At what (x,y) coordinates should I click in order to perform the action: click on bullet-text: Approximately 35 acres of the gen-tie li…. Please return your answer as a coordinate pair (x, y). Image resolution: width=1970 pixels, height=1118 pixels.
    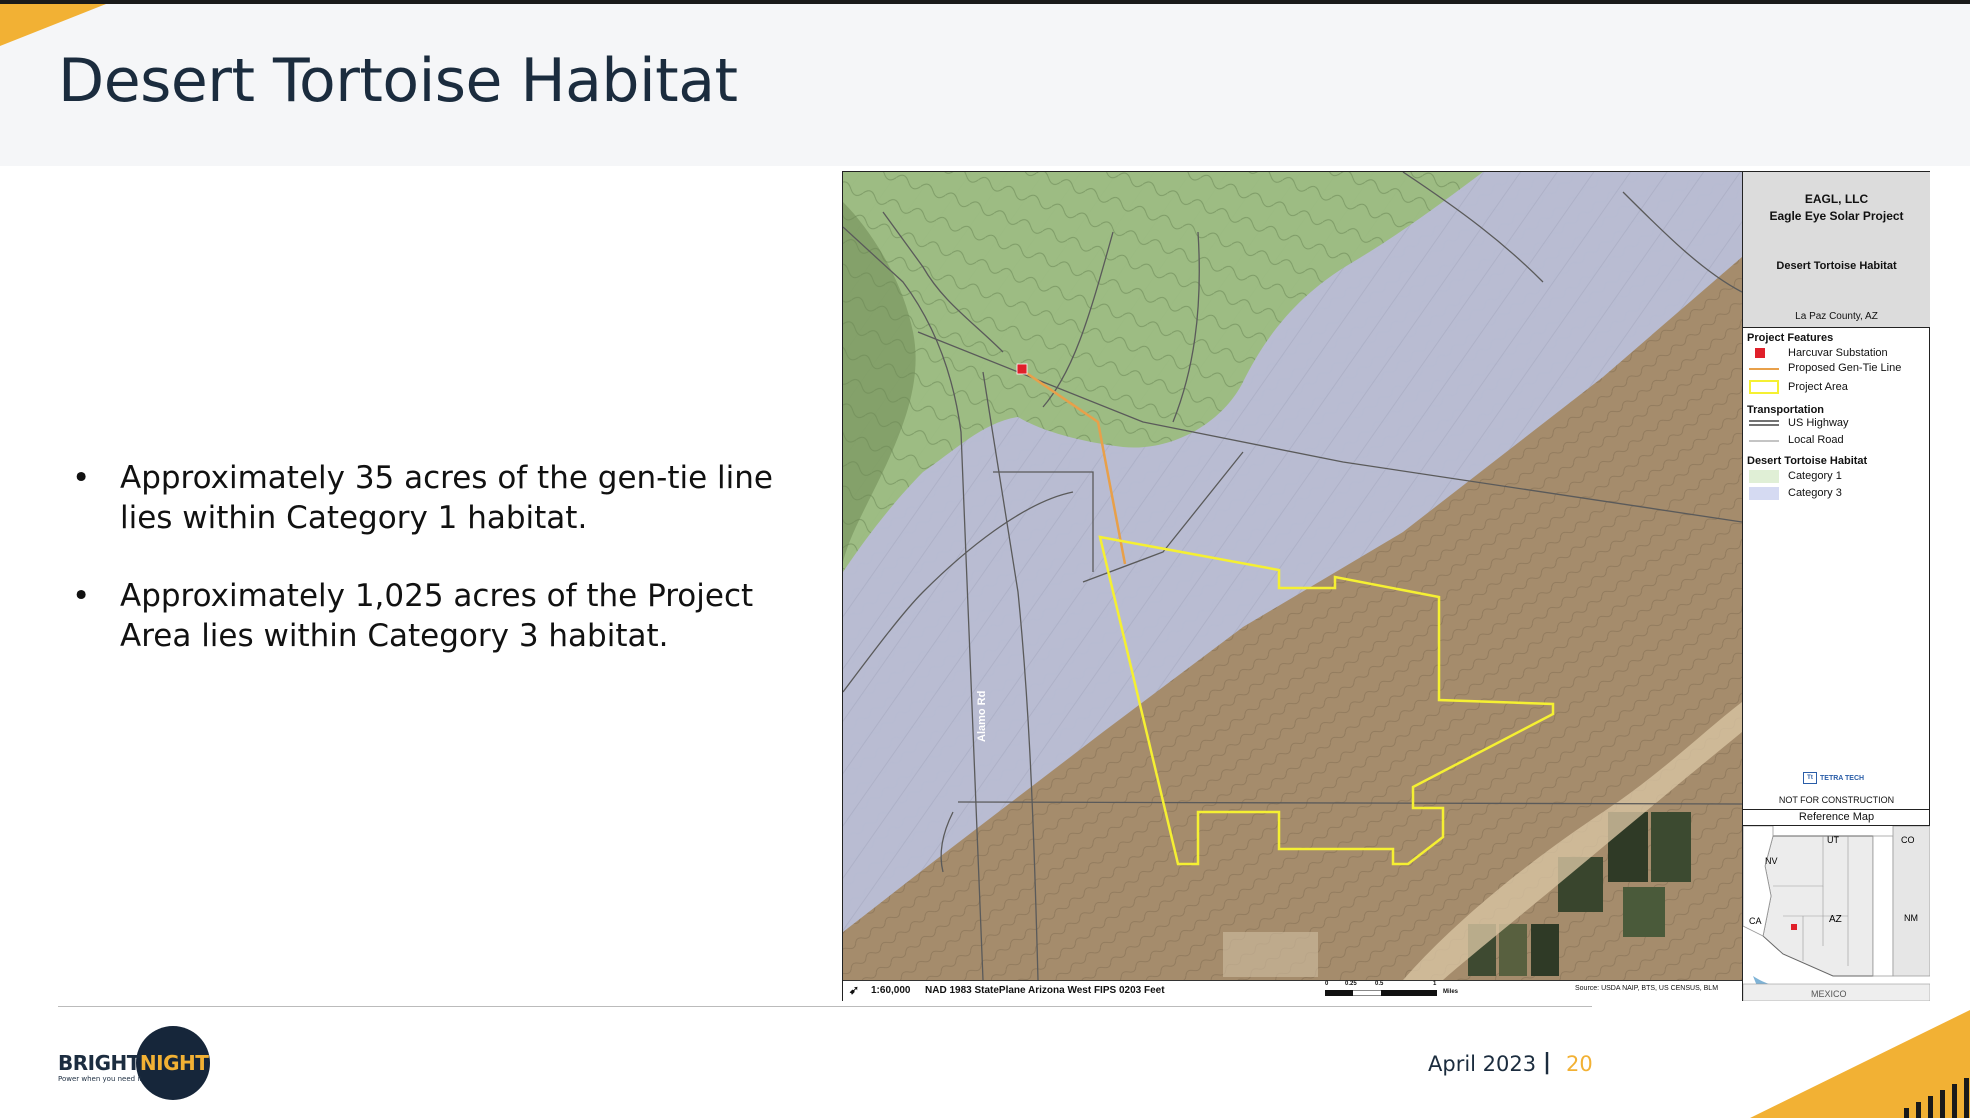
    Looking at the image, I should click on (446, 498).